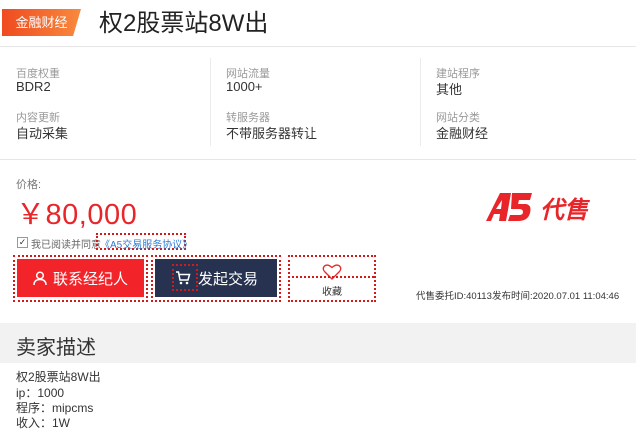  I want to click on start-trade-label: 发起交易, so click(227, 279).